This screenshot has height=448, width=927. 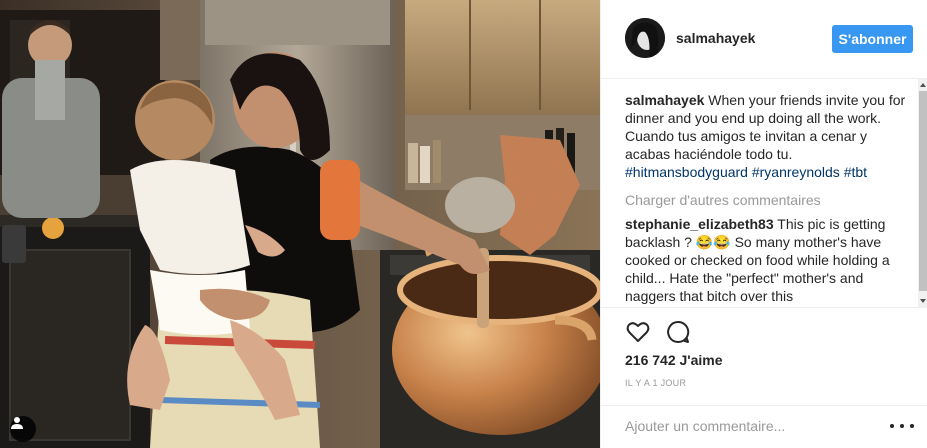 What do you see at coordinates (923, 301) in the screenshot?
I see `scroll-down-arrow-icon` at bounding box center [923, 301].